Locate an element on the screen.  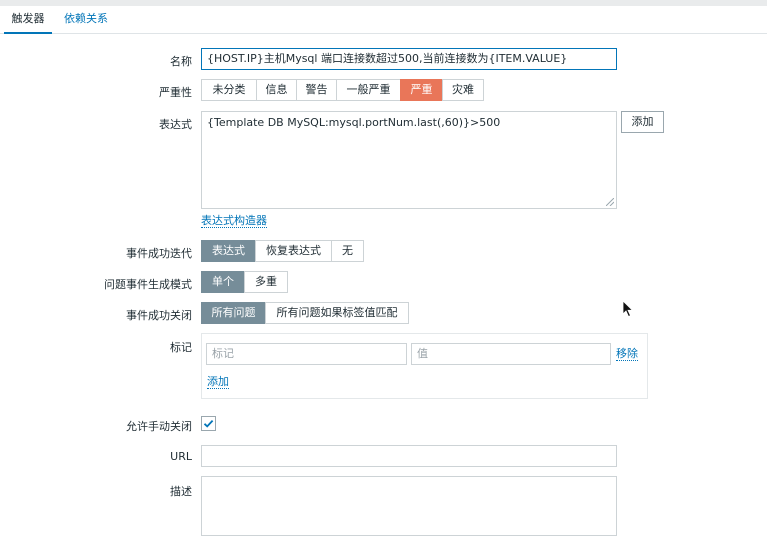
problem-event-mode-label: 问题事件生成模式 is located at coordinates (148, 284).